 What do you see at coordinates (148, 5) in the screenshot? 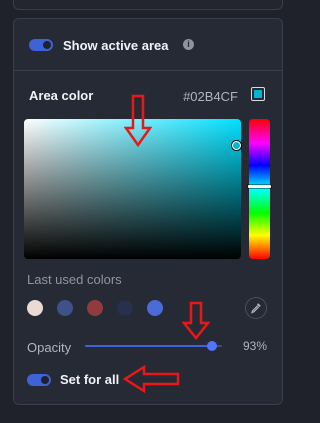
I see `previous-panel` at bounding box center [148, 5].